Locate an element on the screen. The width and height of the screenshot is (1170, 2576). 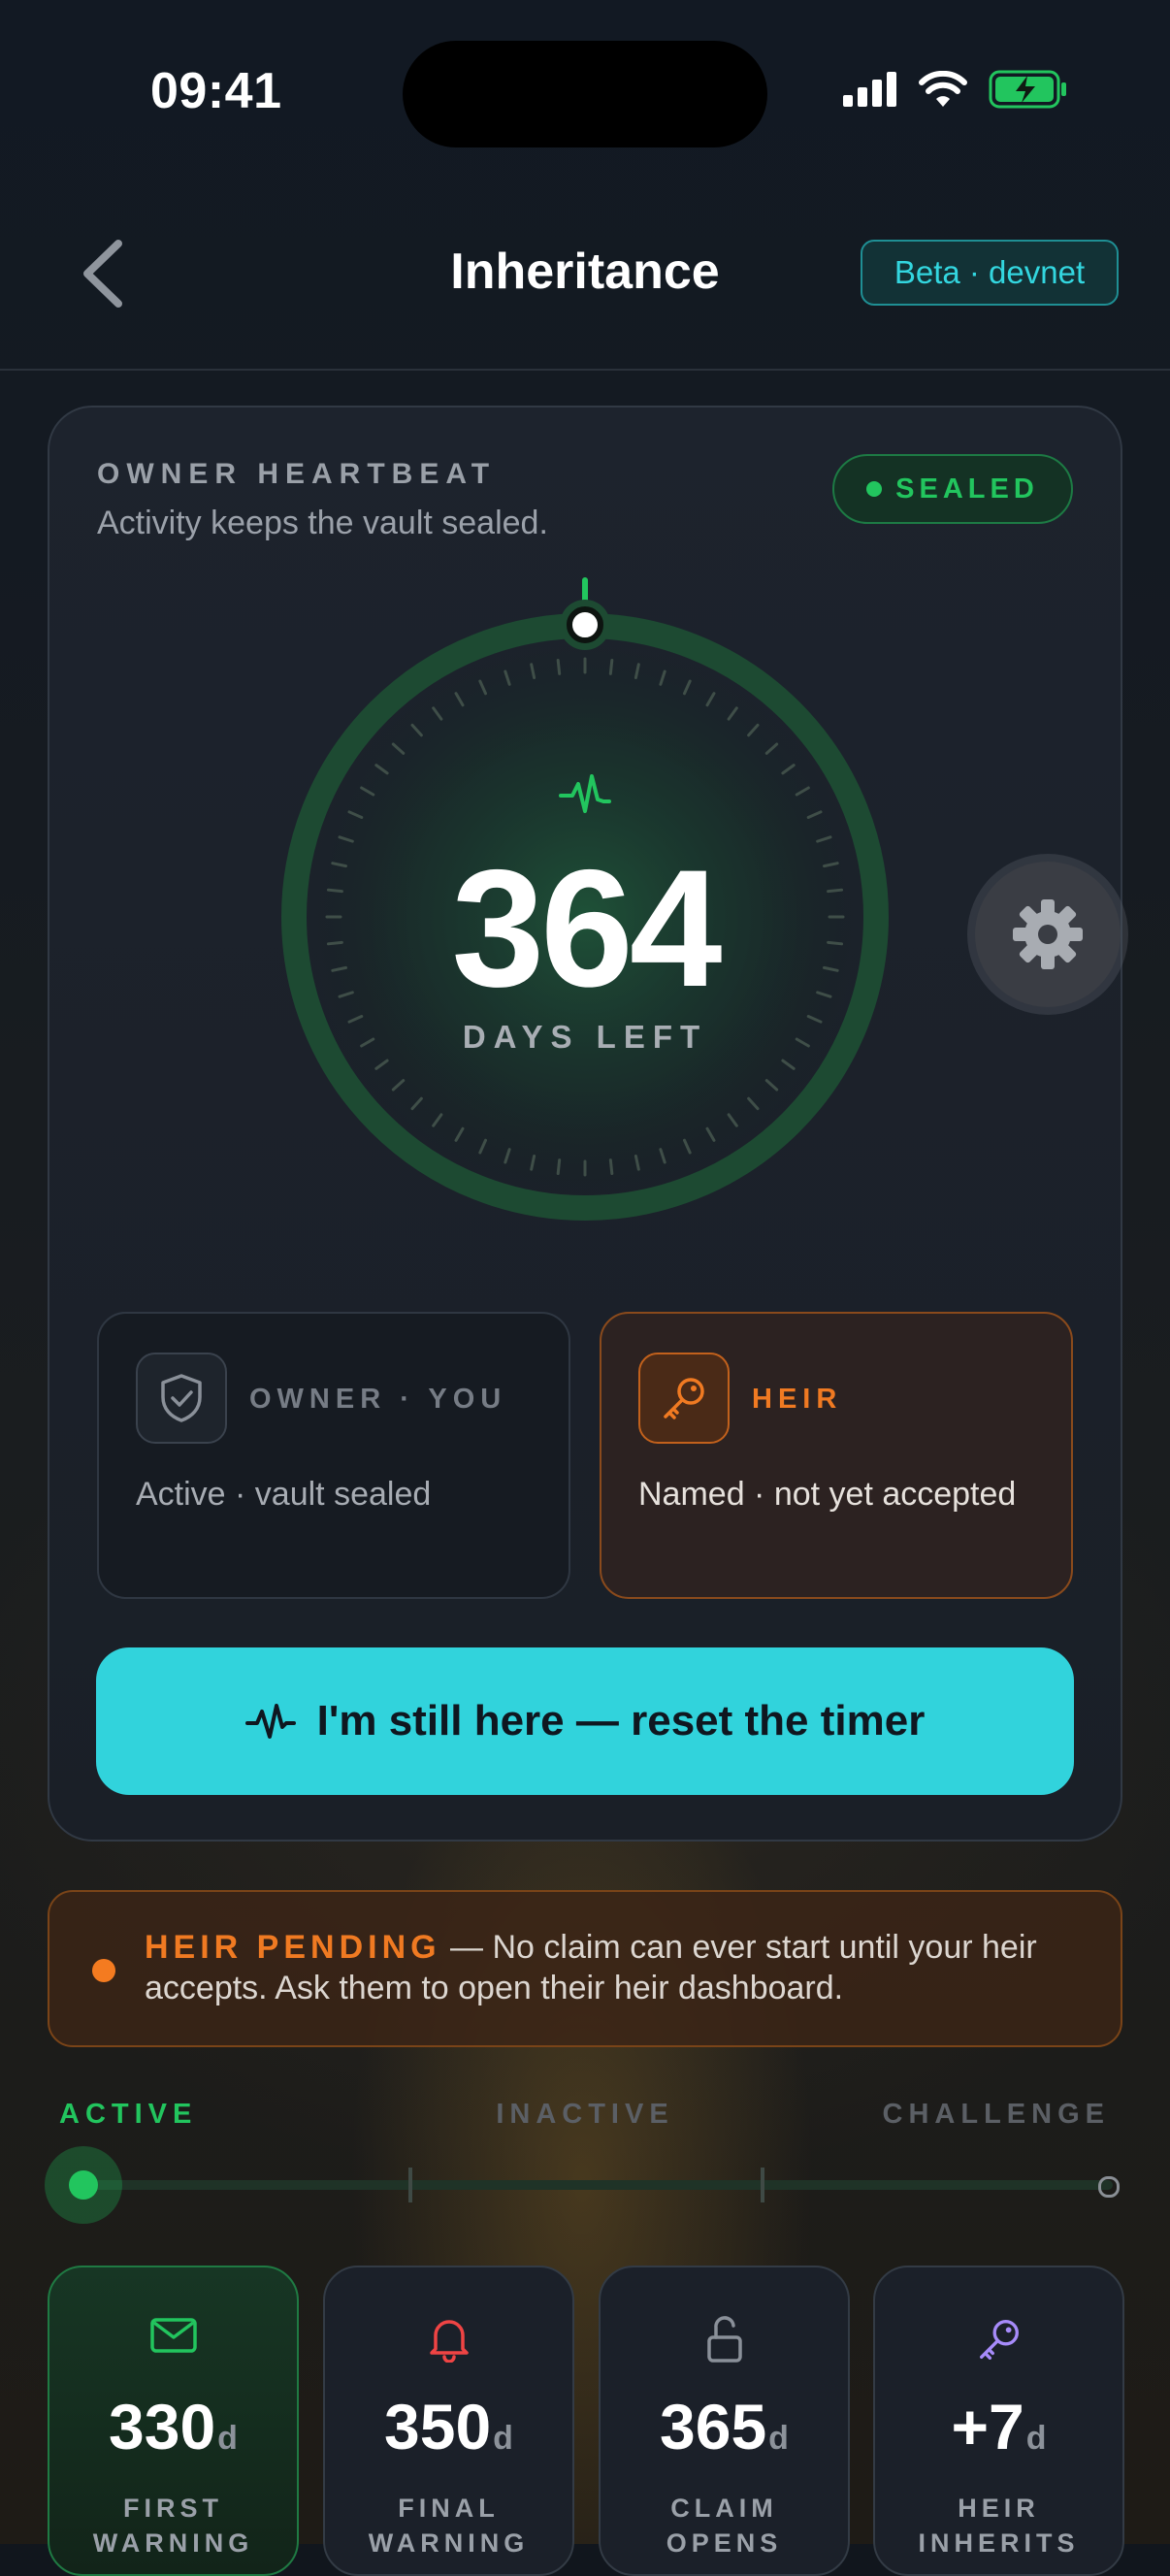
milestone-caption: HEIR INHERITS is located at coordinates (999, 2526).